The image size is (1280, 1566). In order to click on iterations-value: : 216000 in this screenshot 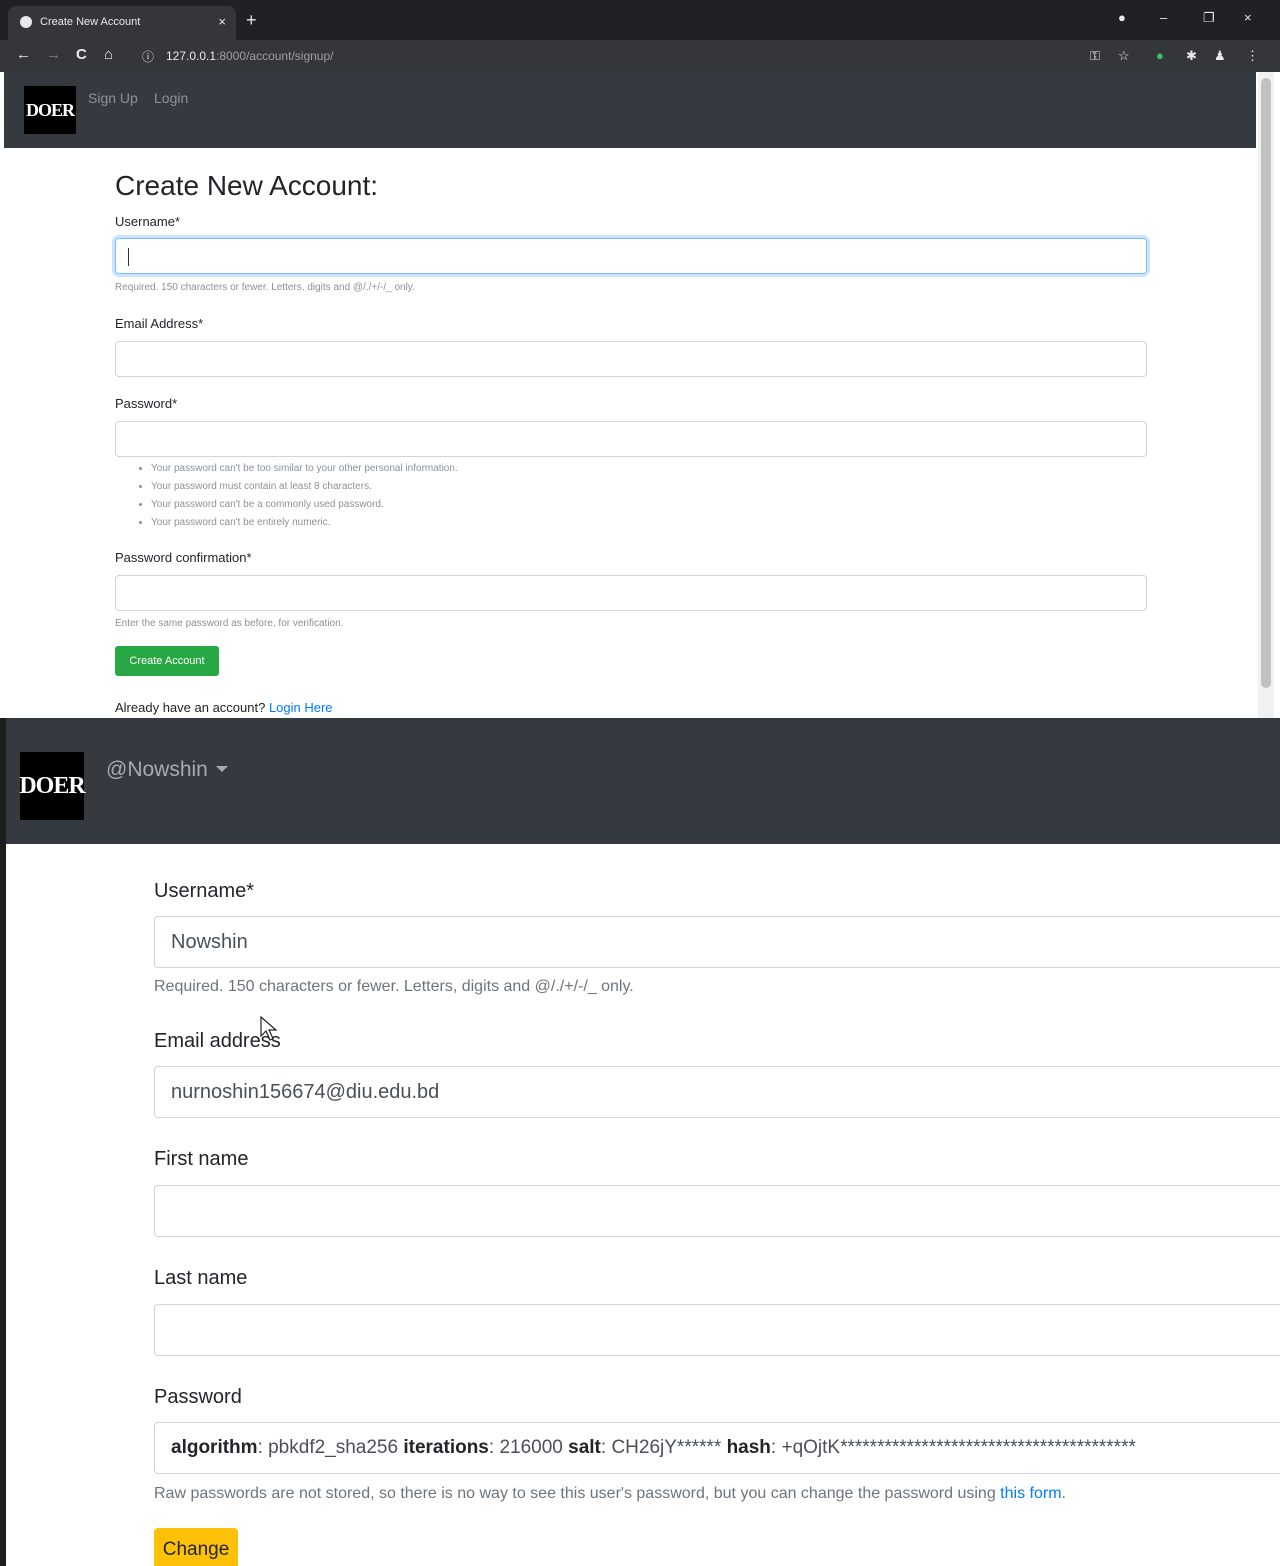, I will do `click(528, 1447)`.